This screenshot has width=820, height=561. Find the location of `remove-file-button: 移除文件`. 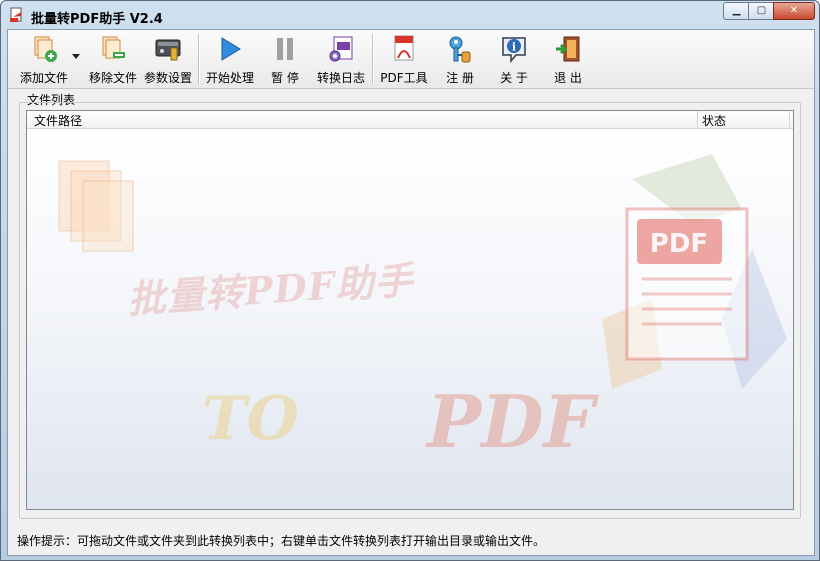

remove-file-button: 移除文件 is located at coordinates (113, 59).